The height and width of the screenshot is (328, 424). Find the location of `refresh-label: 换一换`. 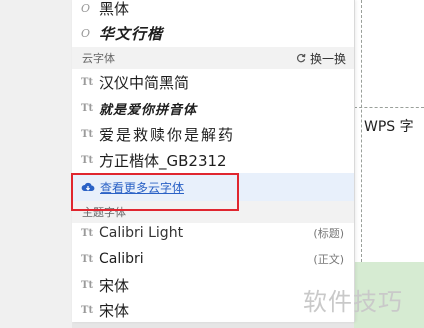

refresh-label: 换一换 is located at coordinates (327, 58).